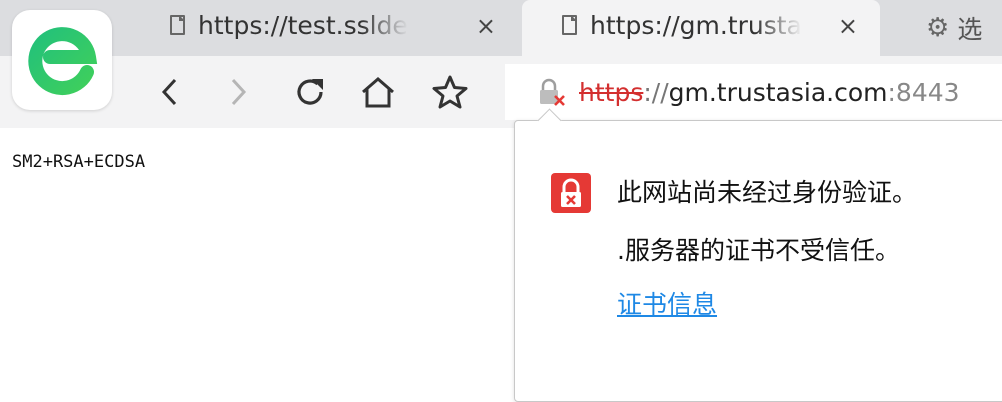  I want to click on tab-test-sslde: https://test.sslde ×, so click(324, 28).